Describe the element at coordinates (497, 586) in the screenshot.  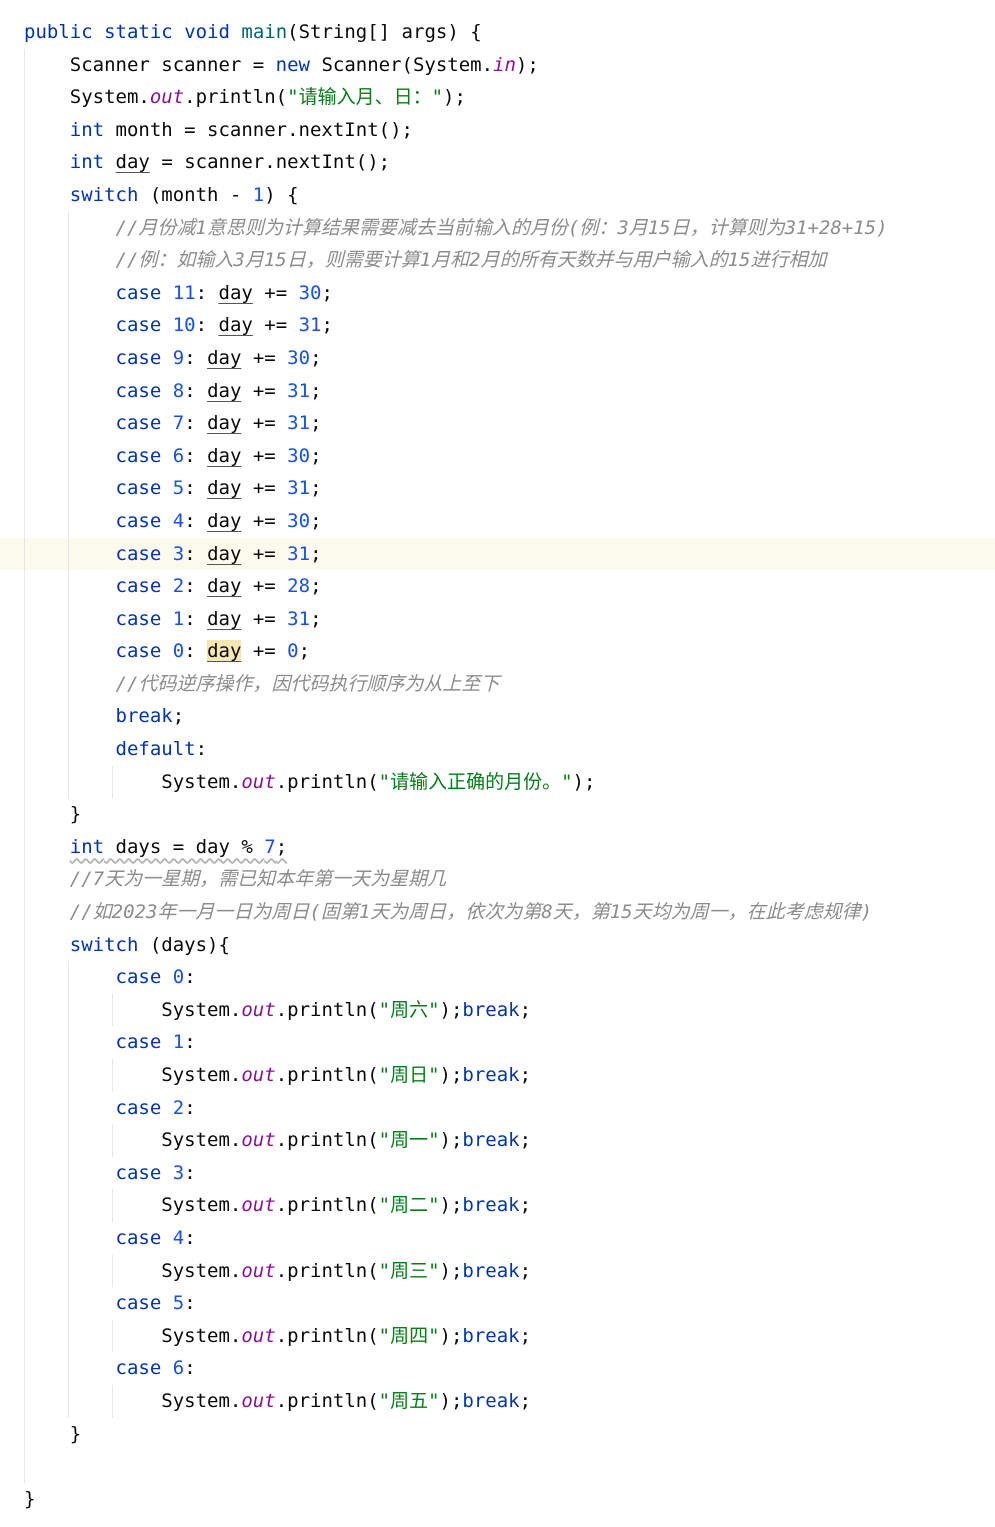
I see `case-line: case 2: day += 28;` at that location.